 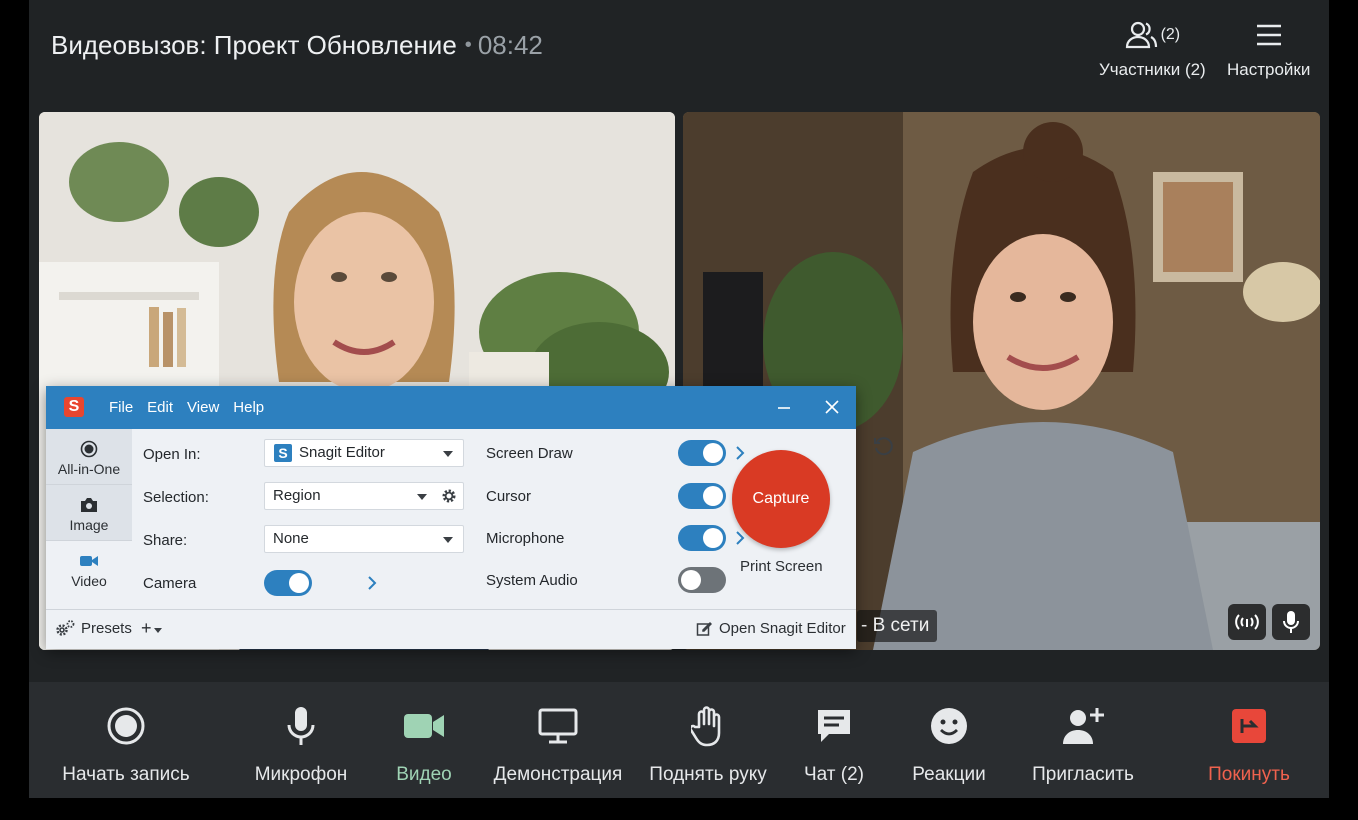 I want to click on presets-label: Presets, so click(x=106, y=628).